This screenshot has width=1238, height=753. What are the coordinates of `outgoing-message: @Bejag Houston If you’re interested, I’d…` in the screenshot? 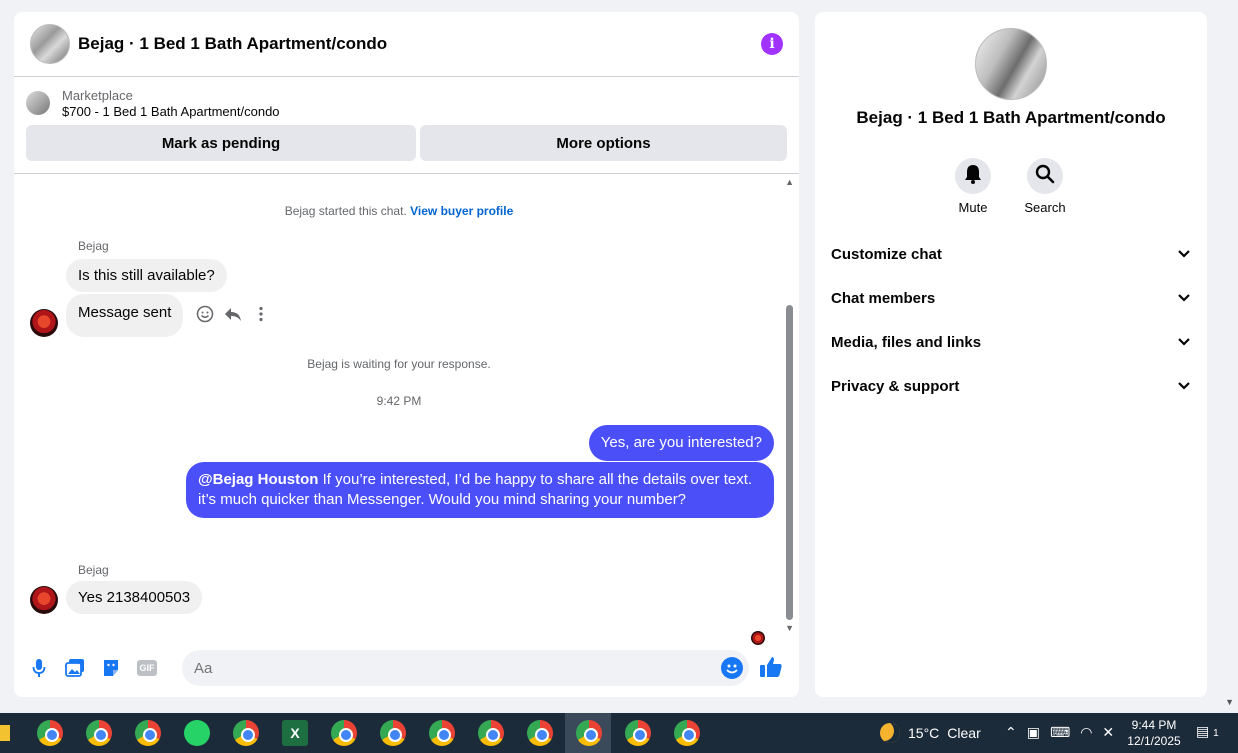 It's located at (480, 490).